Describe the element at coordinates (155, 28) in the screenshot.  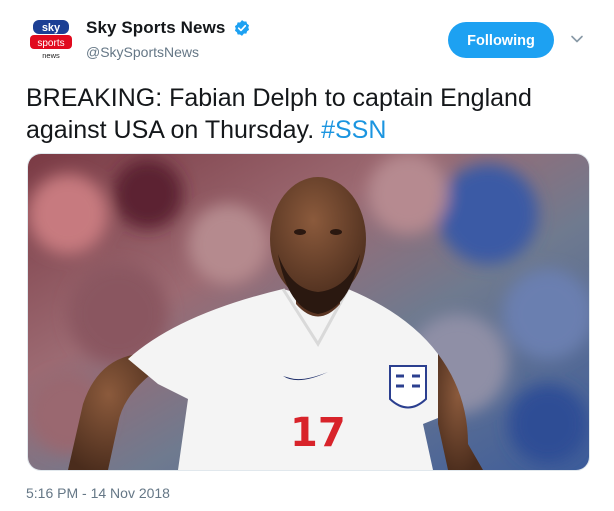
I see `author-name: Sky Sports News` at that location.